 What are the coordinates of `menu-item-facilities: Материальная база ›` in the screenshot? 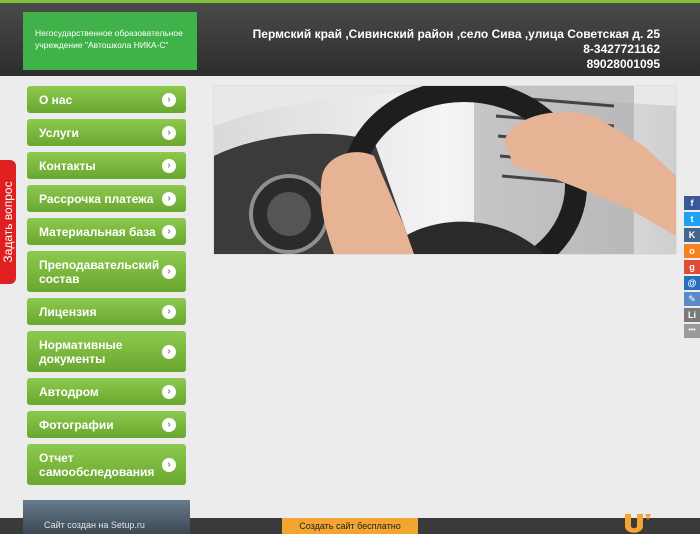 It's located at (106, 231).